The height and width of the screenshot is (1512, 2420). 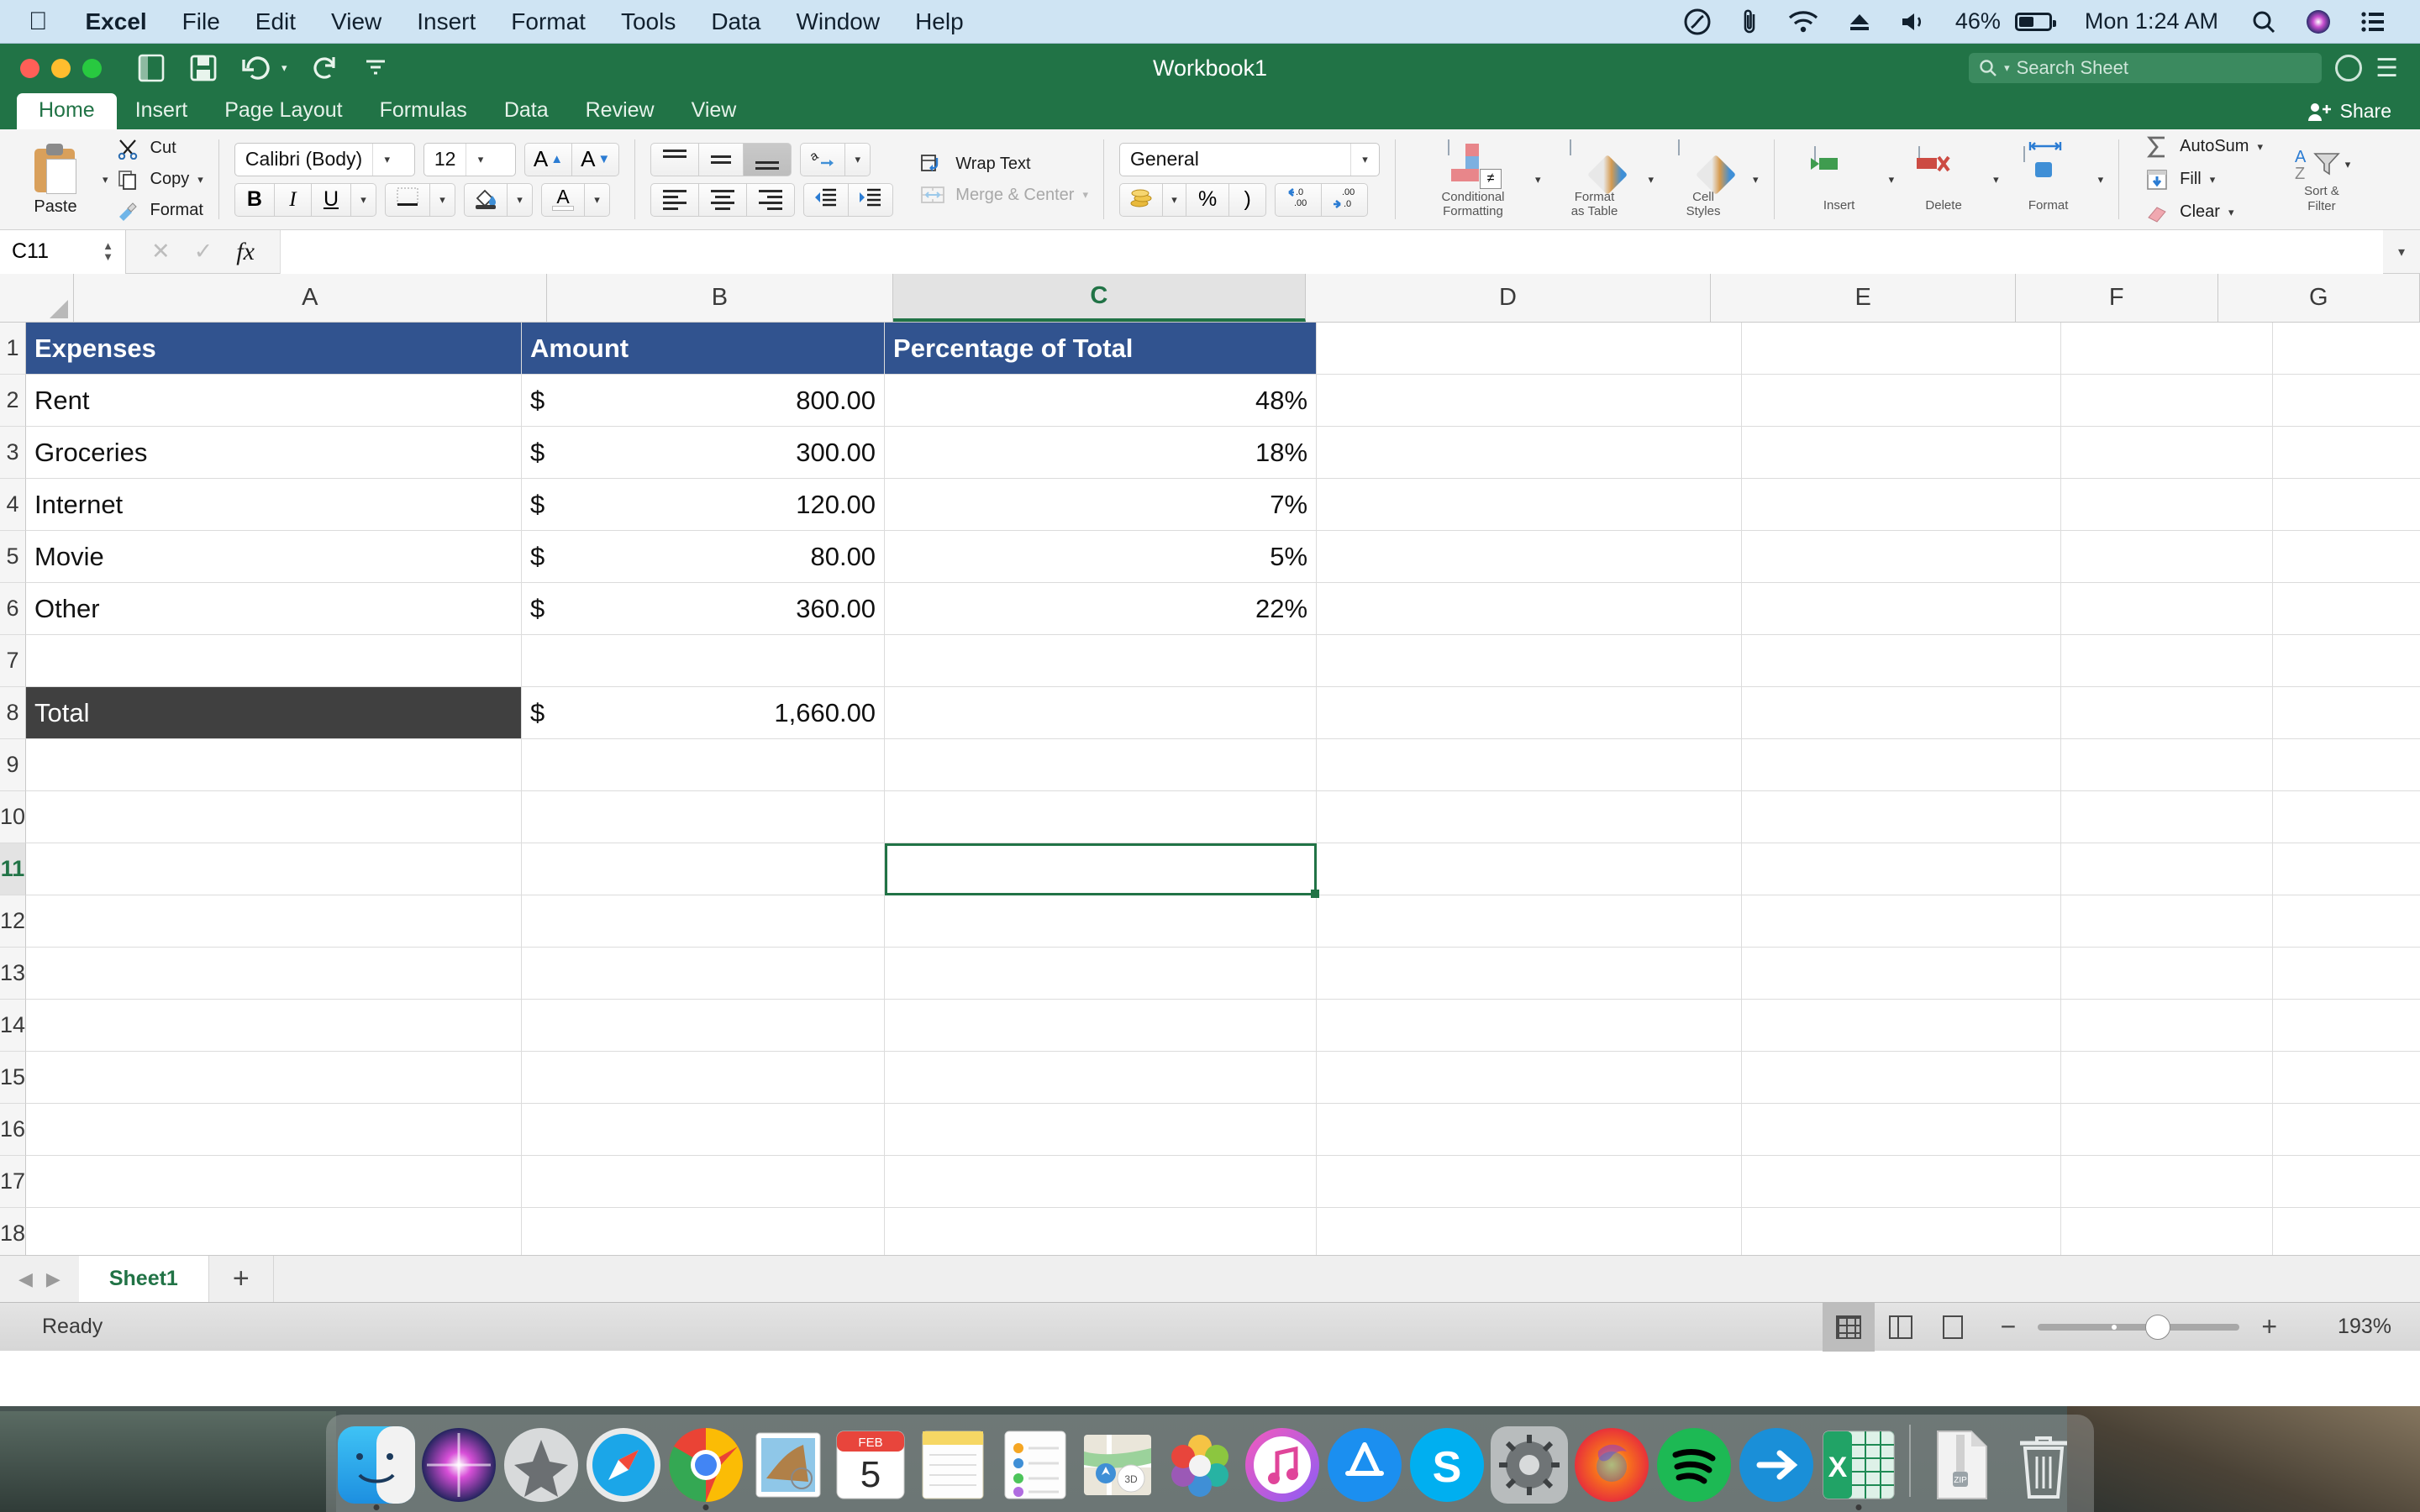 I want to click on row-header-12: 12, so click(x=14, y=921).